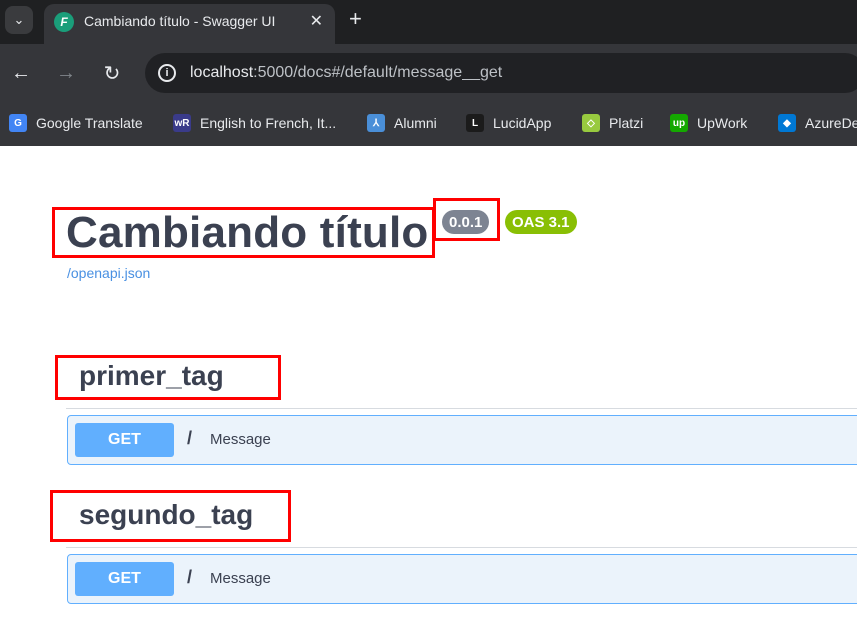 Image resolution: width=857 pixels, height=625 pixels. I want to click on highlight-title, so click(243, 232).